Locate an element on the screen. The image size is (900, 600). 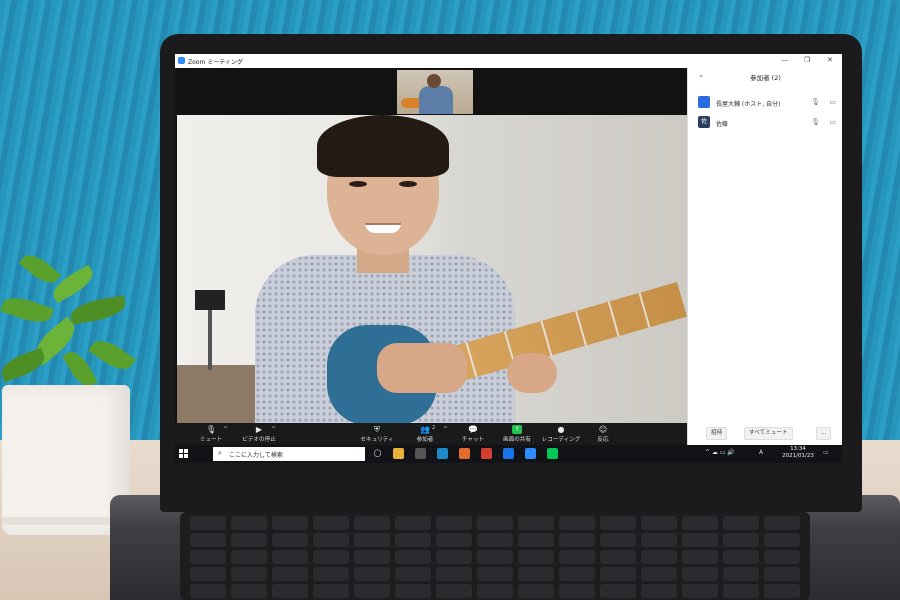
avatar: 佐 is located at coordinates (704, 122).